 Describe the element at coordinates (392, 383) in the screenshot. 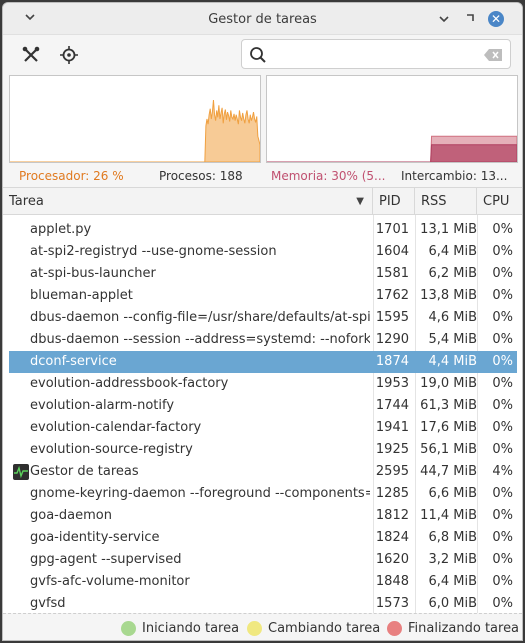

I see `cell-pid: 1953` at that location.